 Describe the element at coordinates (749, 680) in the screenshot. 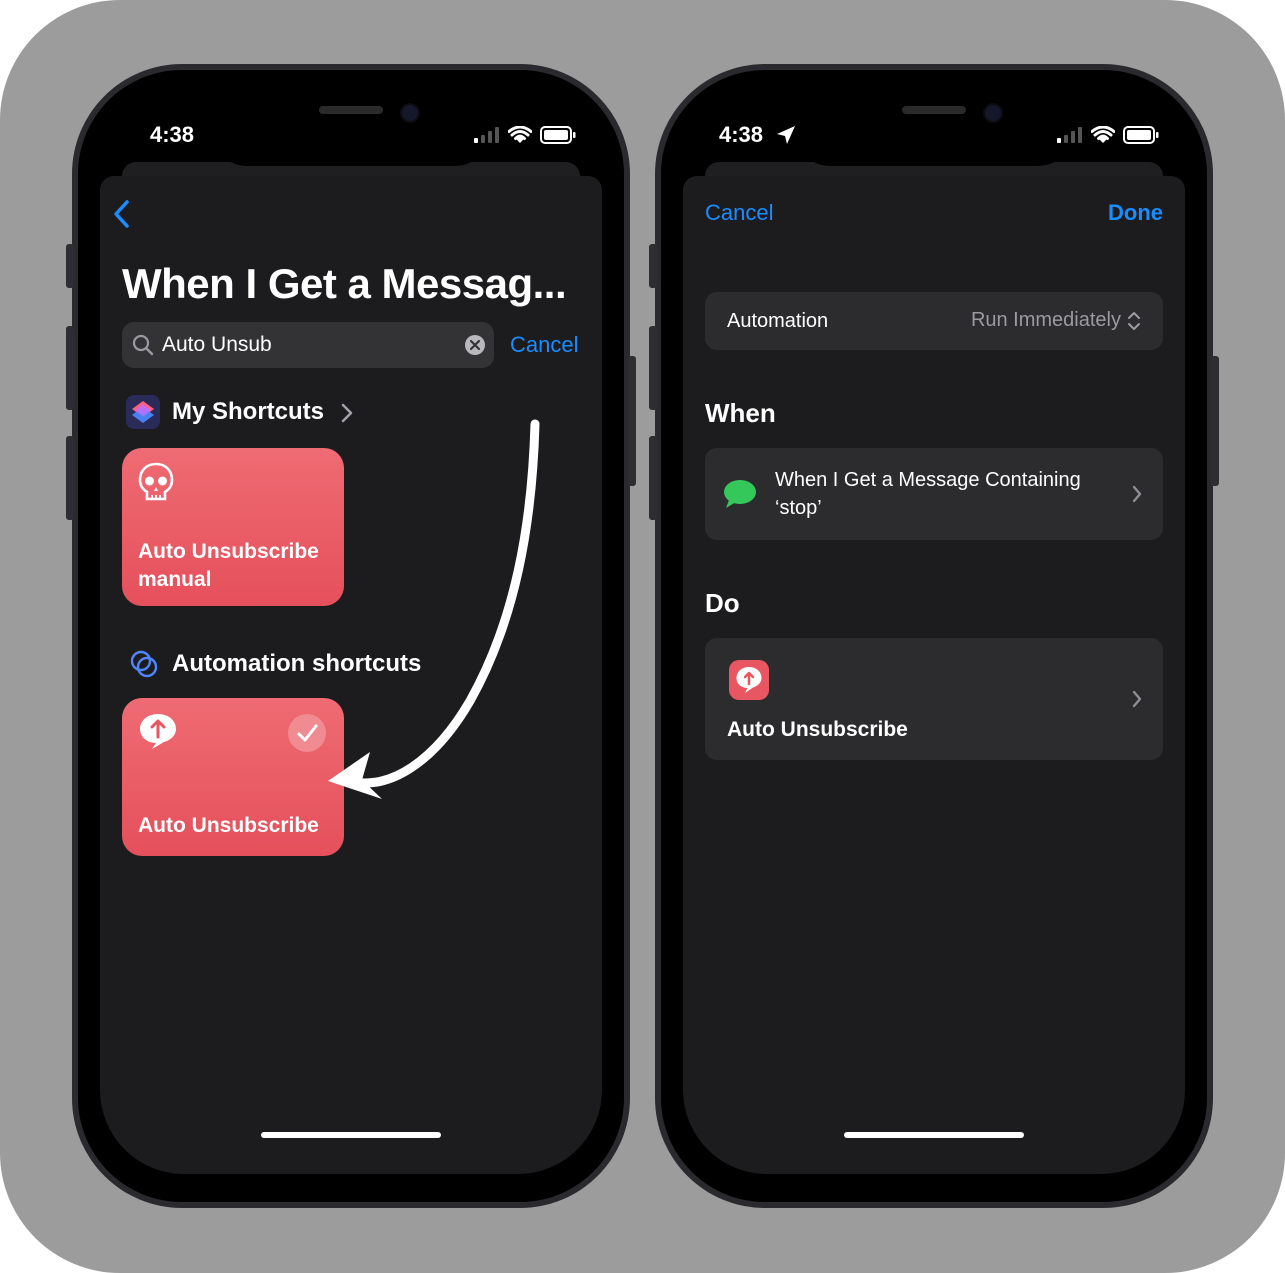

I see `upload-bubble-icon` at that location.